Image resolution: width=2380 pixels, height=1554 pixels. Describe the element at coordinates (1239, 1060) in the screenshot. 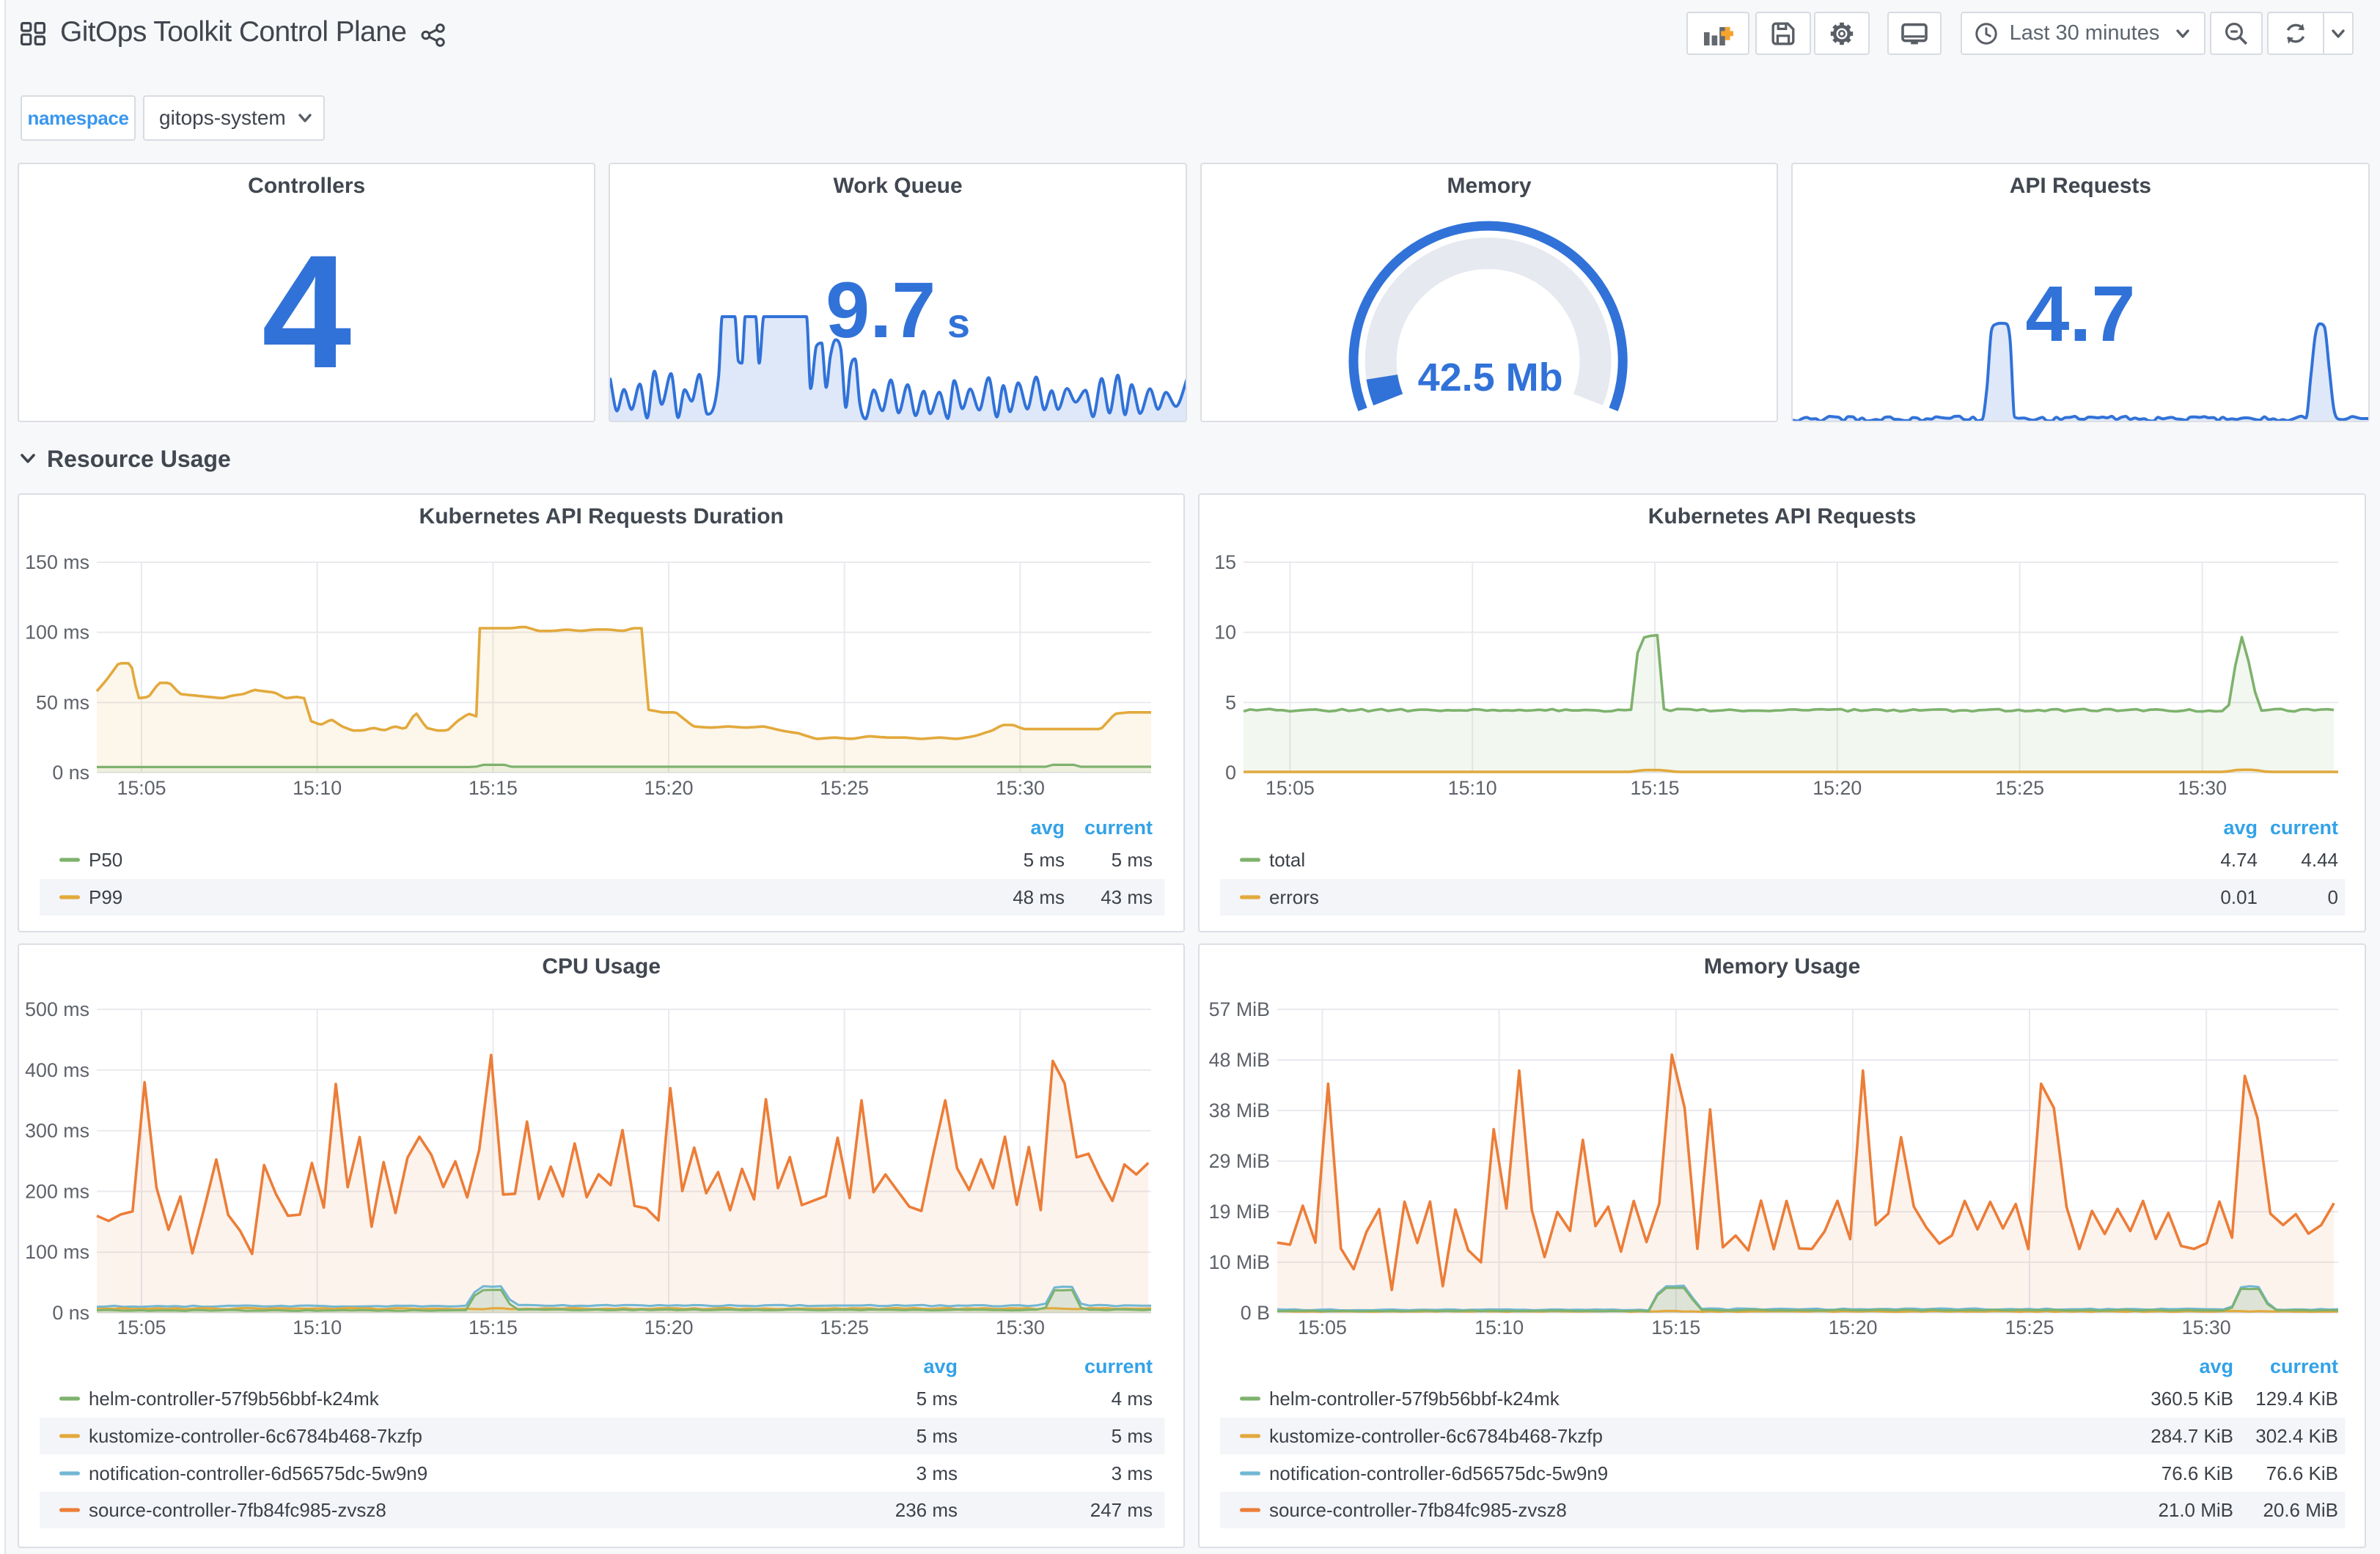

I see `svg-text: 48 MiB` at that location.